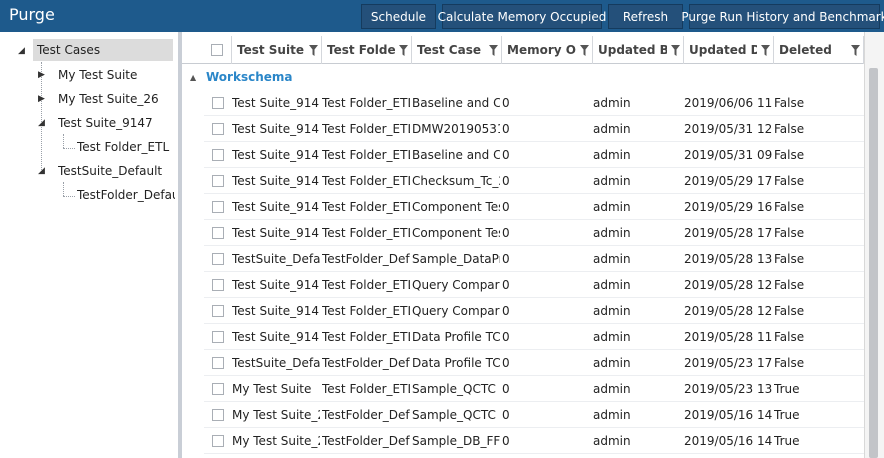 The image size is (884, 458). I want to click on column-header-updated-by: Updated By, so click(638, 50).